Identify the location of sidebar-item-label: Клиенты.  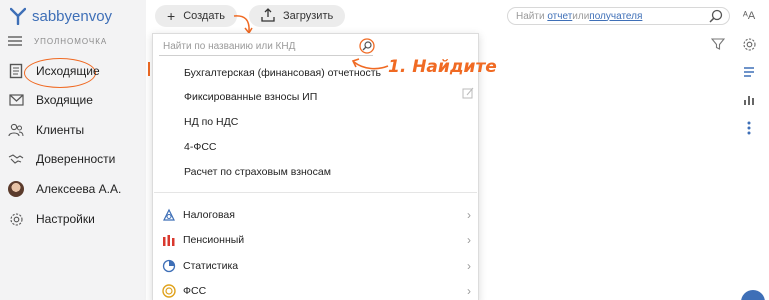
(60, 130).